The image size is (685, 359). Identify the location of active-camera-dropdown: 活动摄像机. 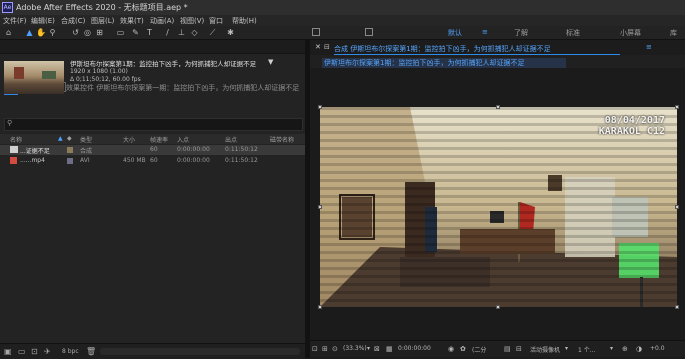
(545, 349).